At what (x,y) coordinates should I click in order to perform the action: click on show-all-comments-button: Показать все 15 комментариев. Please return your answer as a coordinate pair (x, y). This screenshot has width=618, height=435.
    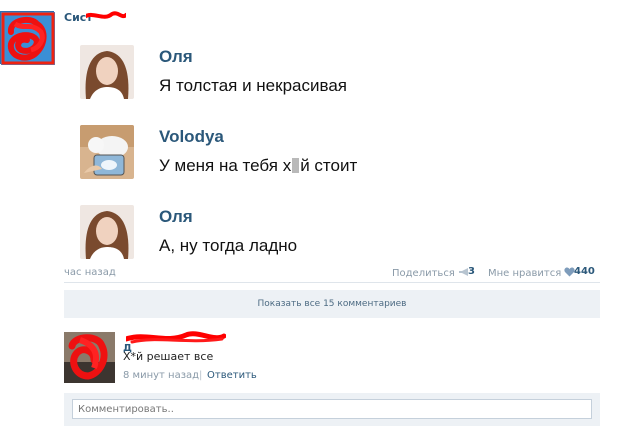
    Looking at the image, I should click on (332, 304).